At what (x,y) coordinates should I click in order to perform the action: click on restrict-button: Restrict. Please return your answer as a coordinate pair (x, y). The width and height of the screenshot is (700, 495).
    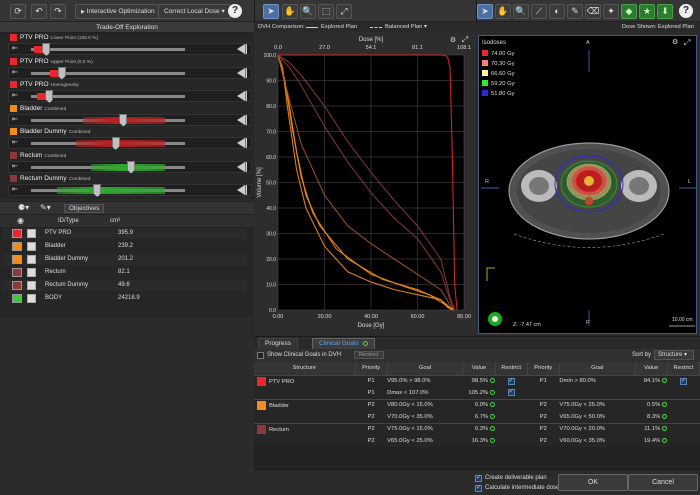
    Looking at the image, I should click on (369, 355).